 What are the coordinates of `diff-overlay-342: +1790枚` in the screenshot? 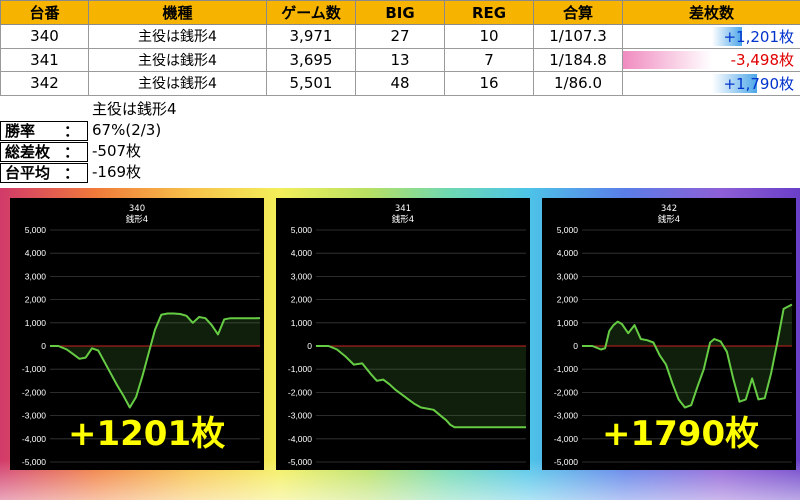 It's located at (681, 434).